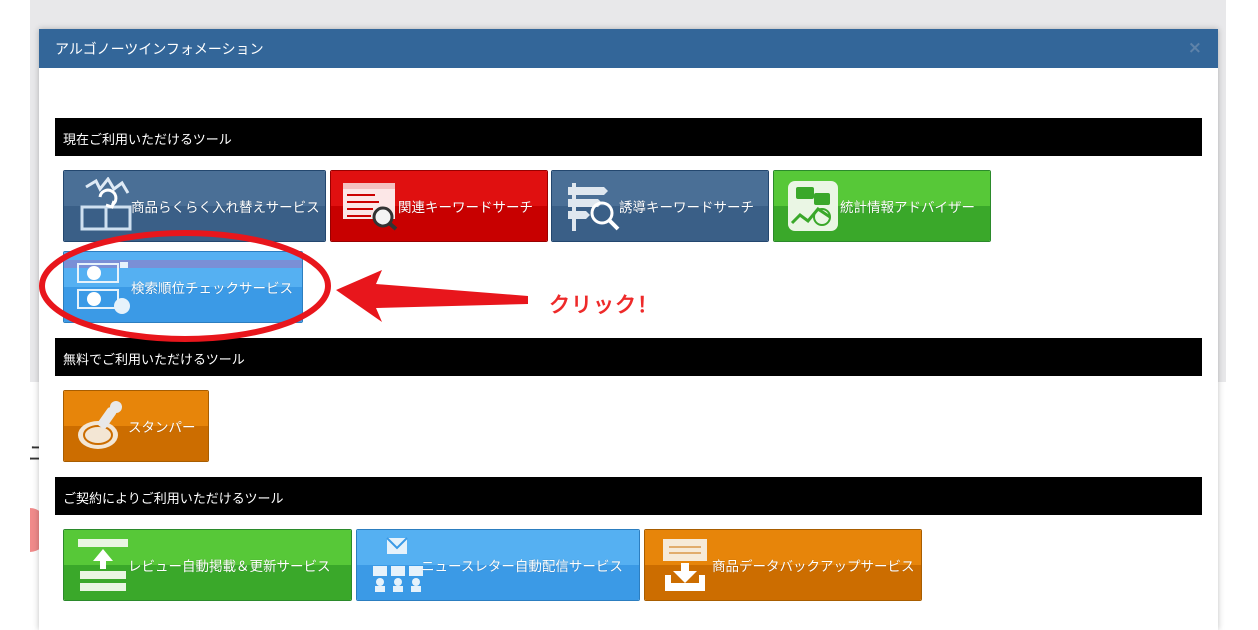  What do you see at coordinates (103, 565) in the screenshot?
I see `review-upload-icon` at bounding box center [103, 565].